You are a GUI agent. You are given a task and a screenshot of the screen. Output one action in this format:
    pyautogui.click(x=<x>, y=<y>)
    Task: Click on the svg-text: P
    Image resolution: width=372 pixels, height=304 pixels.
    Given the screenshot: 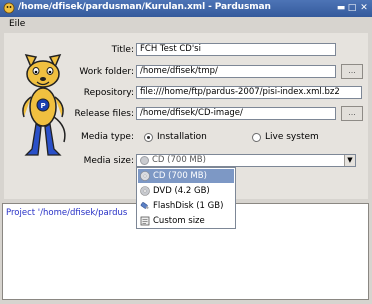 What is the action you would take?
    pyautogui.click(x=43, y=106)
    